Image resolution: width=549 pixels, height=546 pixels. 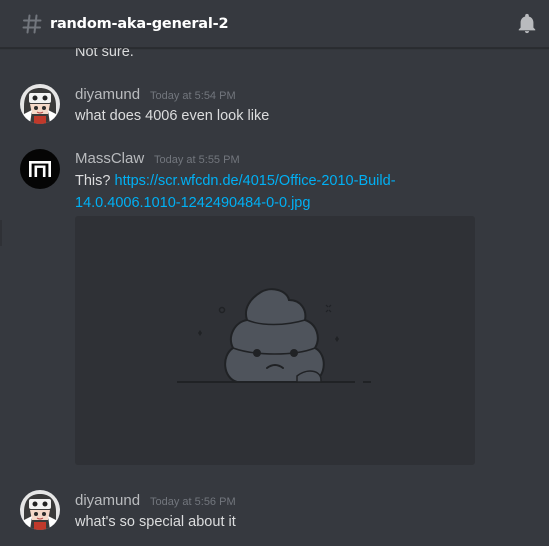 What do you see at coordinates (139, 24) in the screenshot?
I see `channel-name: random-aka-general-2` at bounding box center [139, 24].